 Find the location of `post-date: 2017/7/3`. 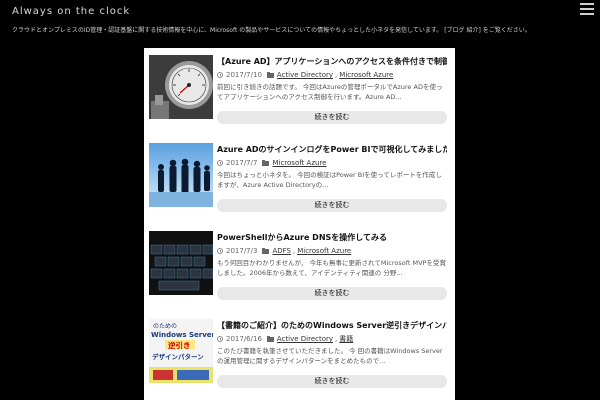

post-date: 2017/7/3 is located at coordinates (242, 251).